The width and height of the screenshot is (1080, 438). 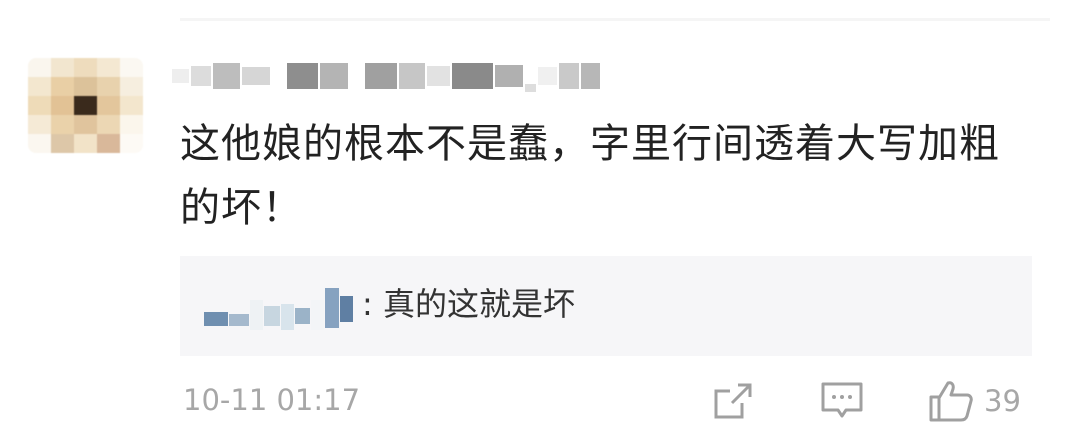 I want to click on comment-icon, so click(x=842, y=400).